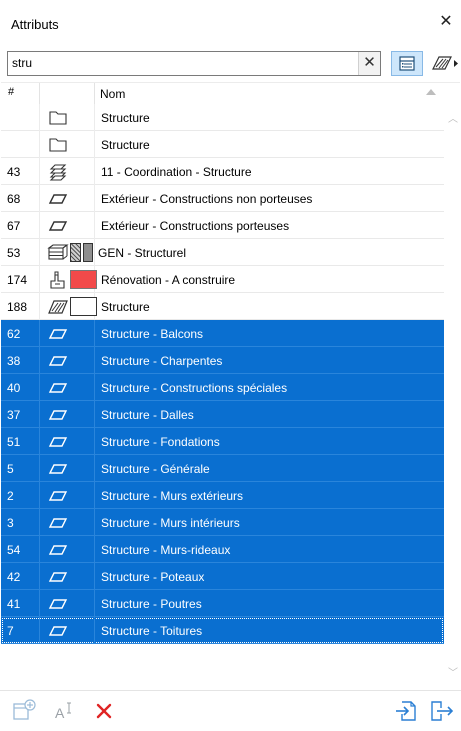  I want to click on list-item: 67 Extérieur - Constructions porteuses, so click(222, 225).